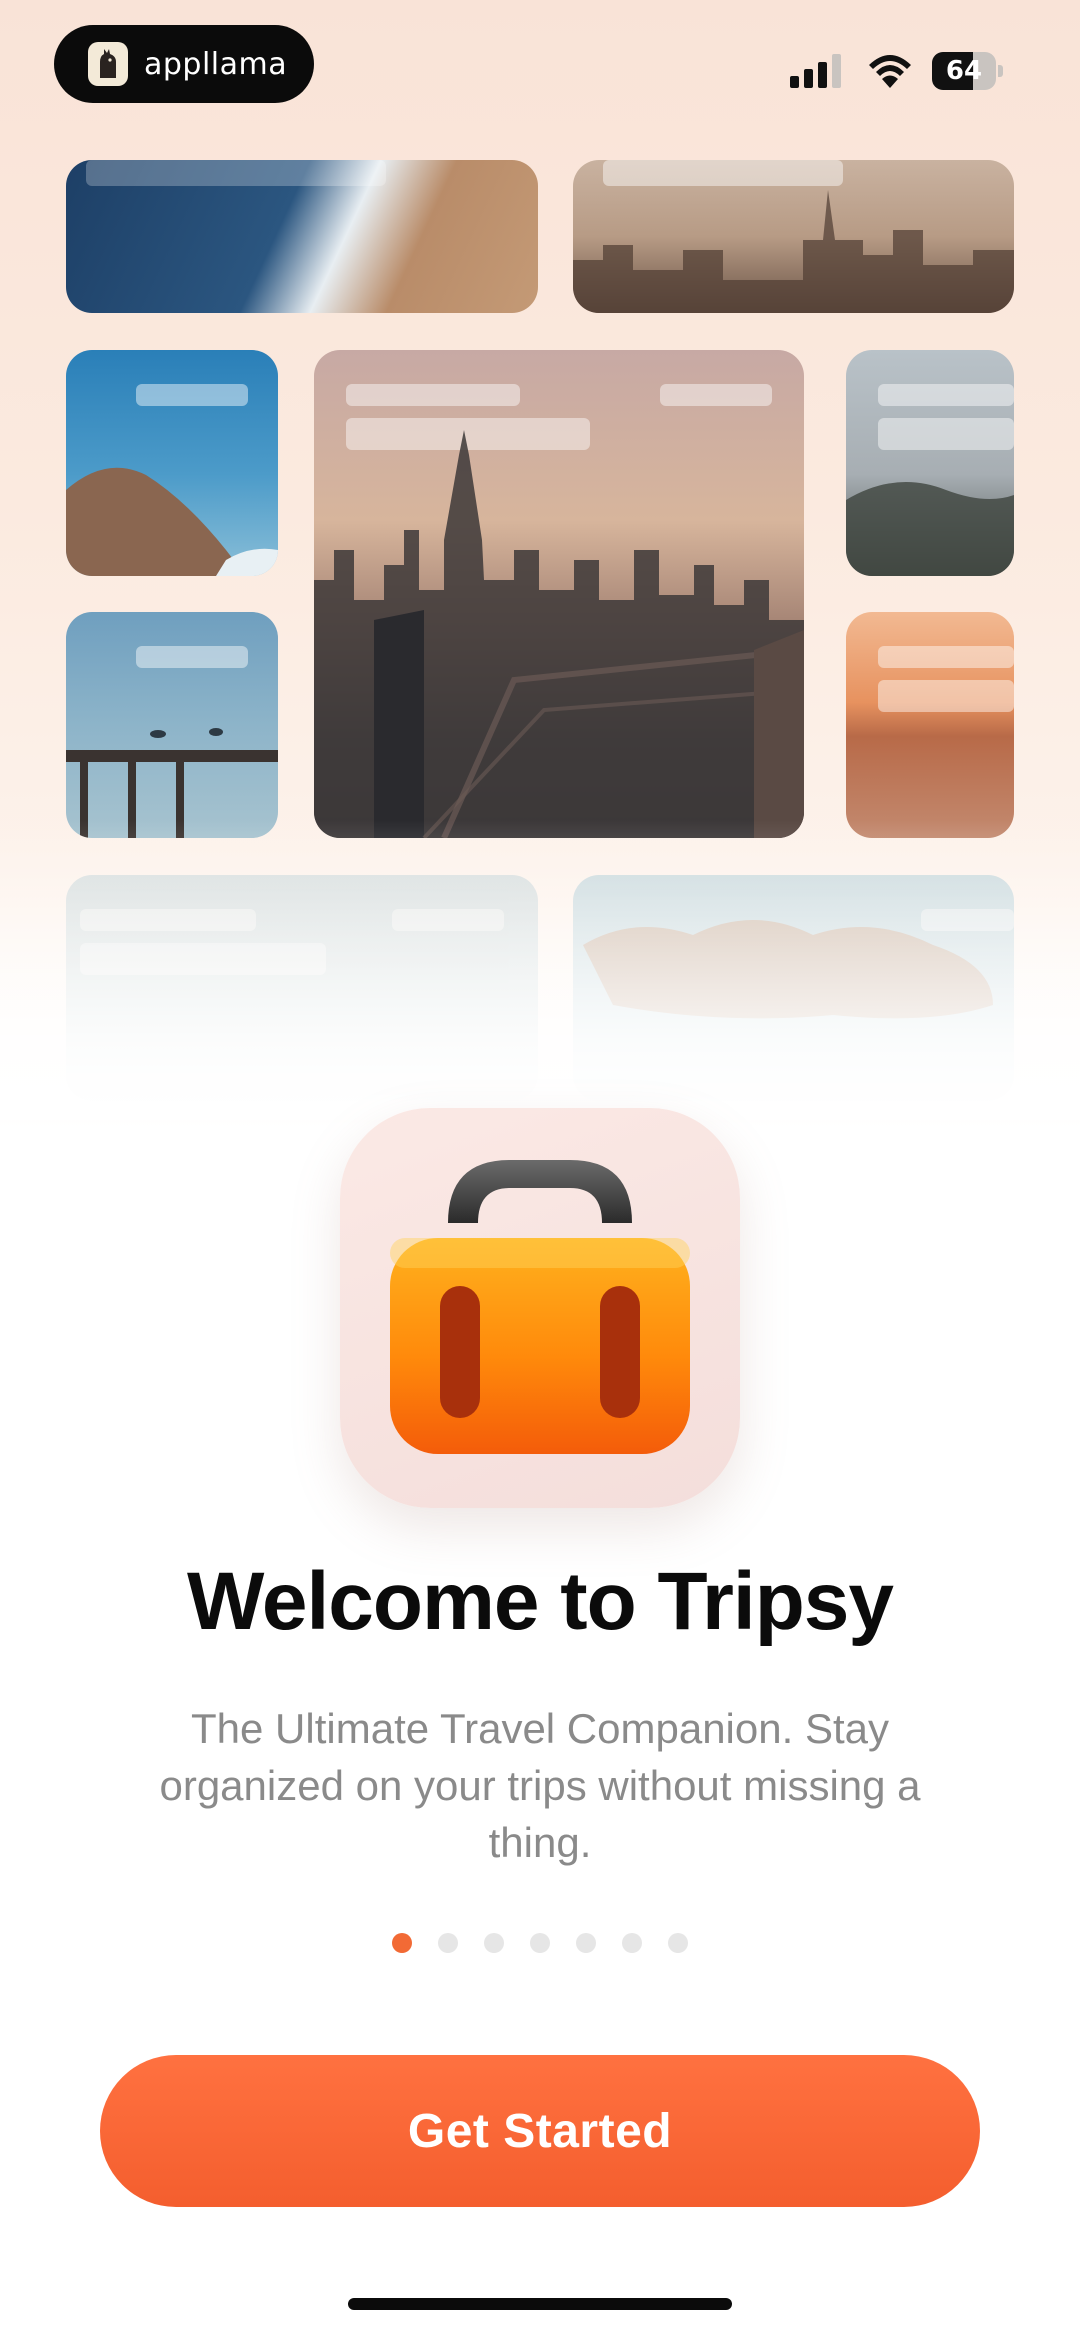  I want to click on battery-level: 64, so click(964, 71).